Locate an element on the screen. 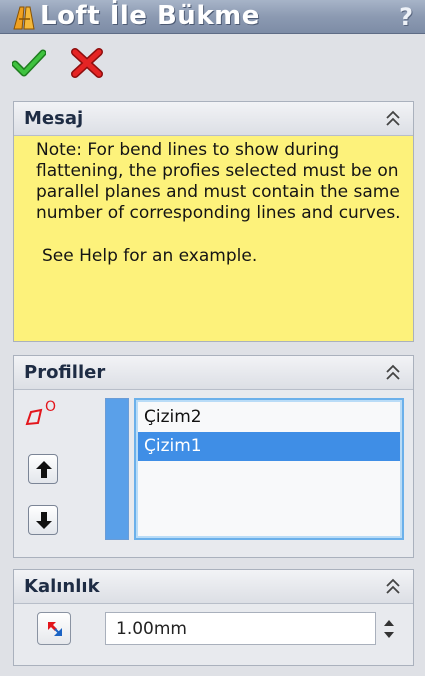  move-up-button is located at coordinates (43, 469).